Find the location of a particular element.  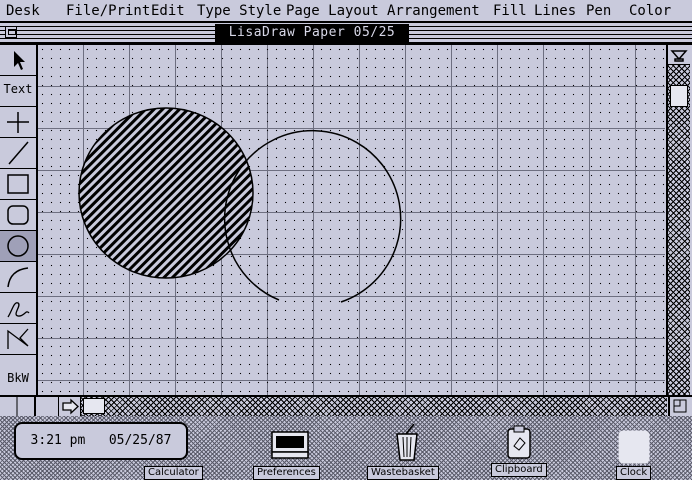

horizontal-scrollbar is located at coordinates (362, 406).